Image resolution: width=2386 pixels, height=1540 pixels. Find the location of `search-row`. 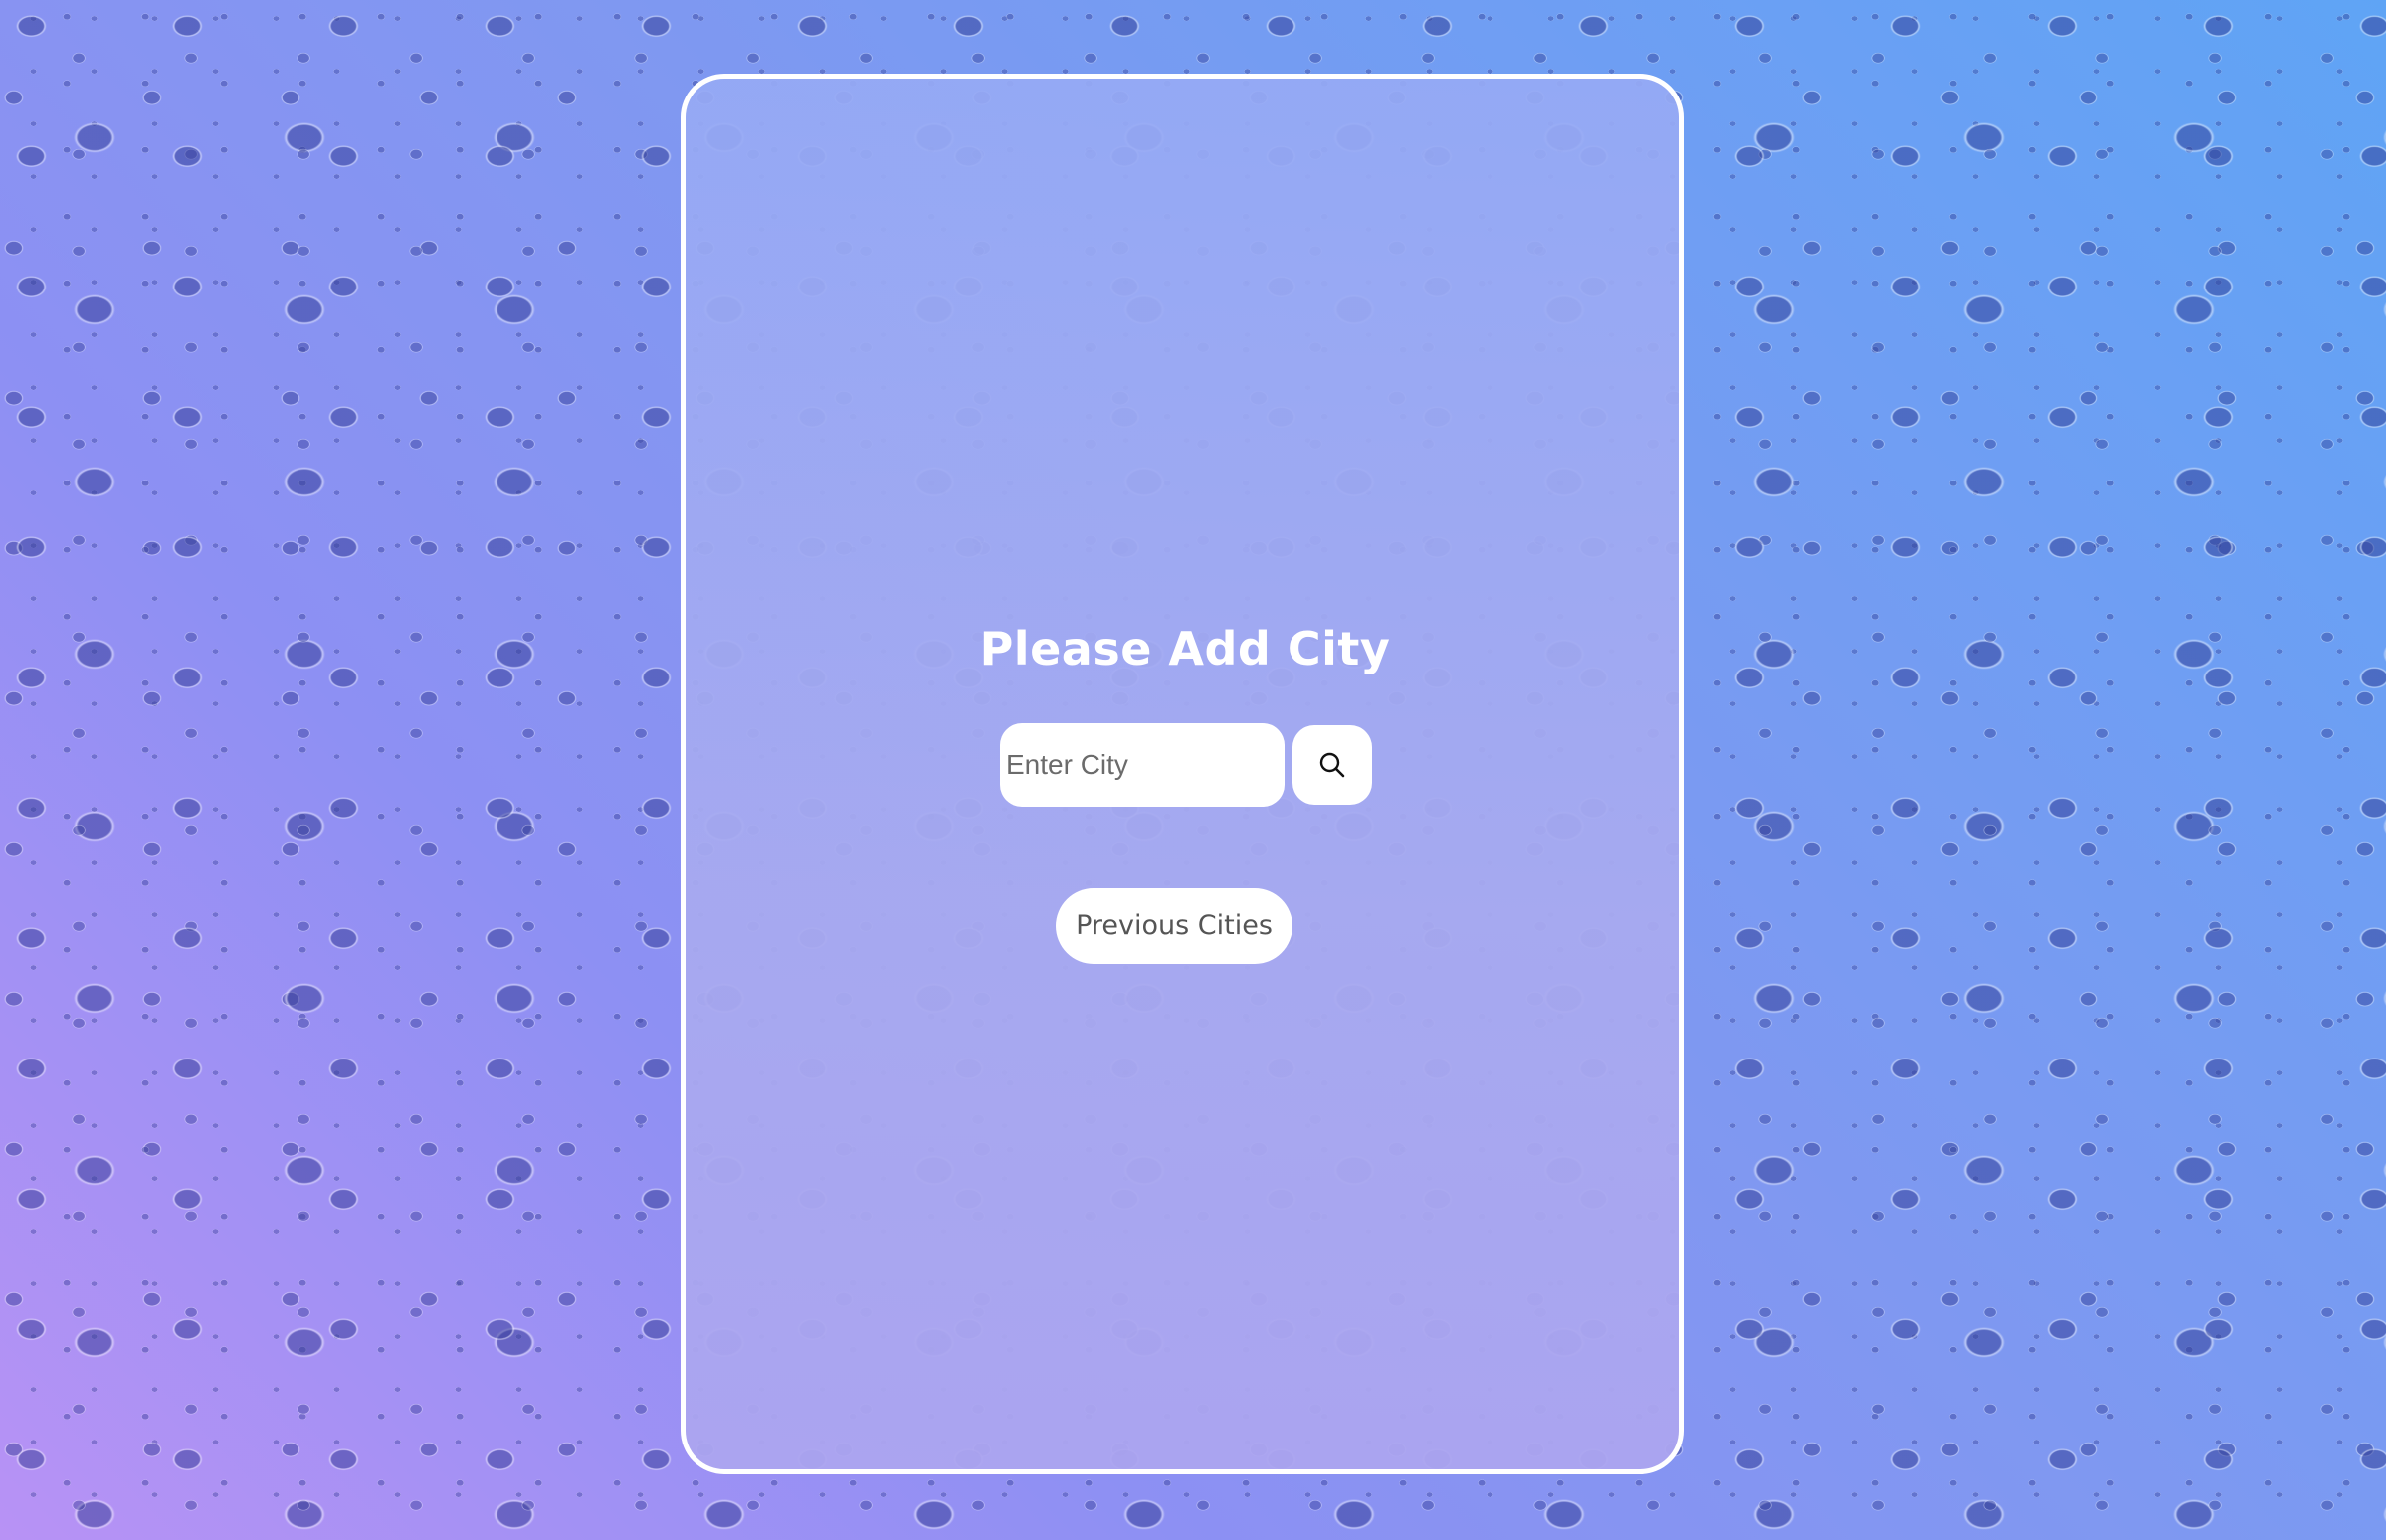

search-row is located at coordinates (1186, 764).